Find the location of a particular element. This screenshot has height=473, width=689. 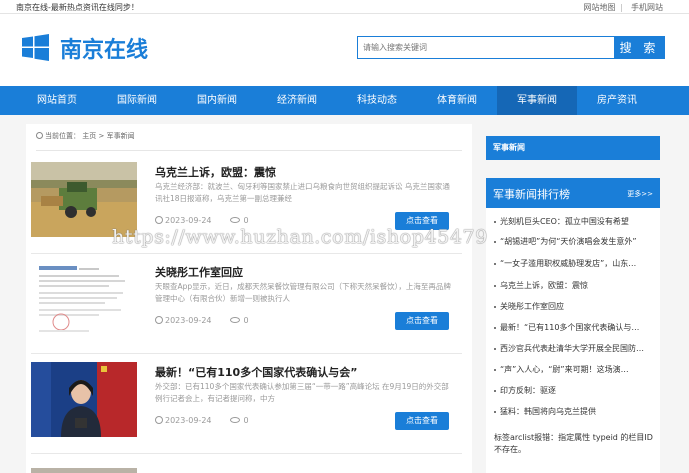

breadcrumb: 当前位置： 主页 > 军事新闻 is located at coordinates (85, 136).